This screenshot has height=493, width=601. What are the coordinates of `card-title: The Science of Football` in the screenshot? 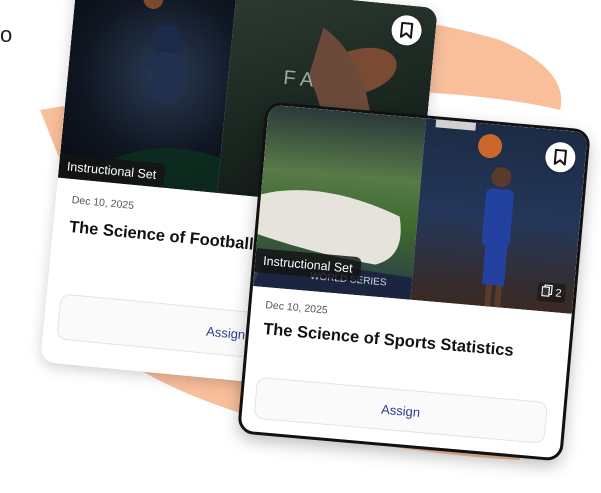 It's located at (161, 236).